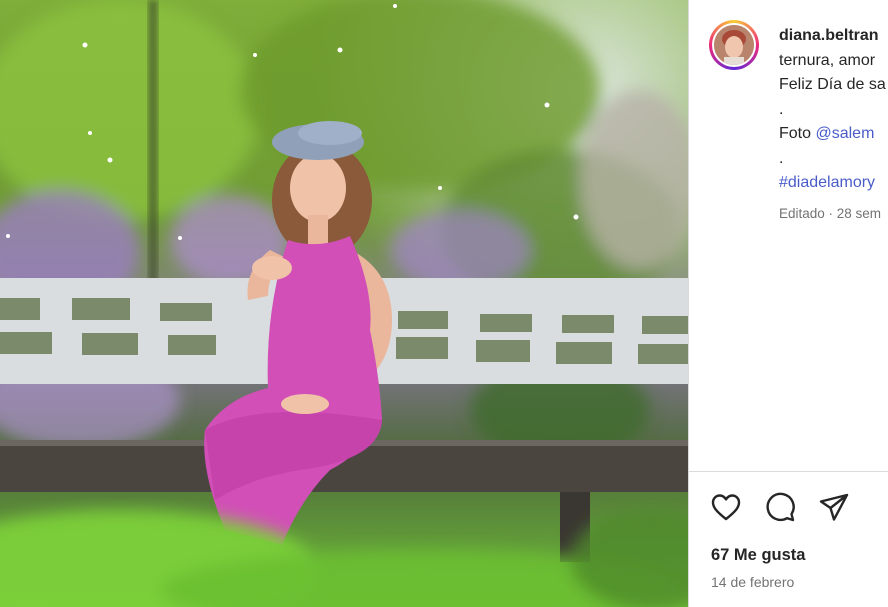  Describe the element at coordinates (832, 84) in the screenshot. I see `caption-line-2: Feliz Día de sa` at that location.